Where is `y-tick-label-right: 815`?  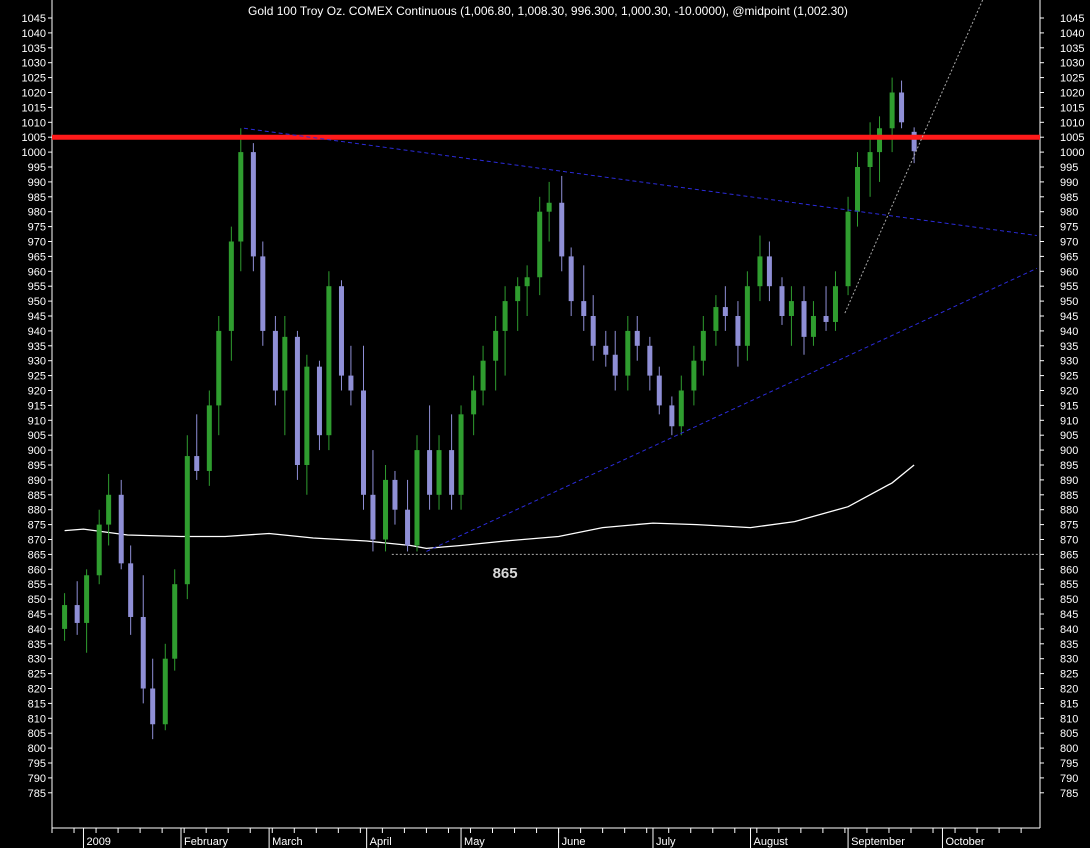 y-tick-label-right: 815 is located at coordinates (1069, 704).